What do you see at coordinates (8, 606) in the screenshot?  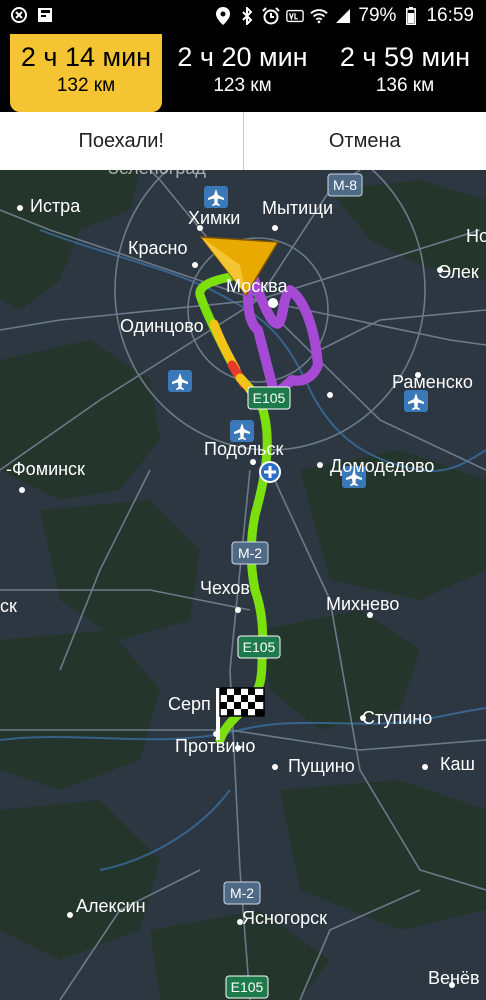 I see `city-label: ск` at bounding box center [8, 606].